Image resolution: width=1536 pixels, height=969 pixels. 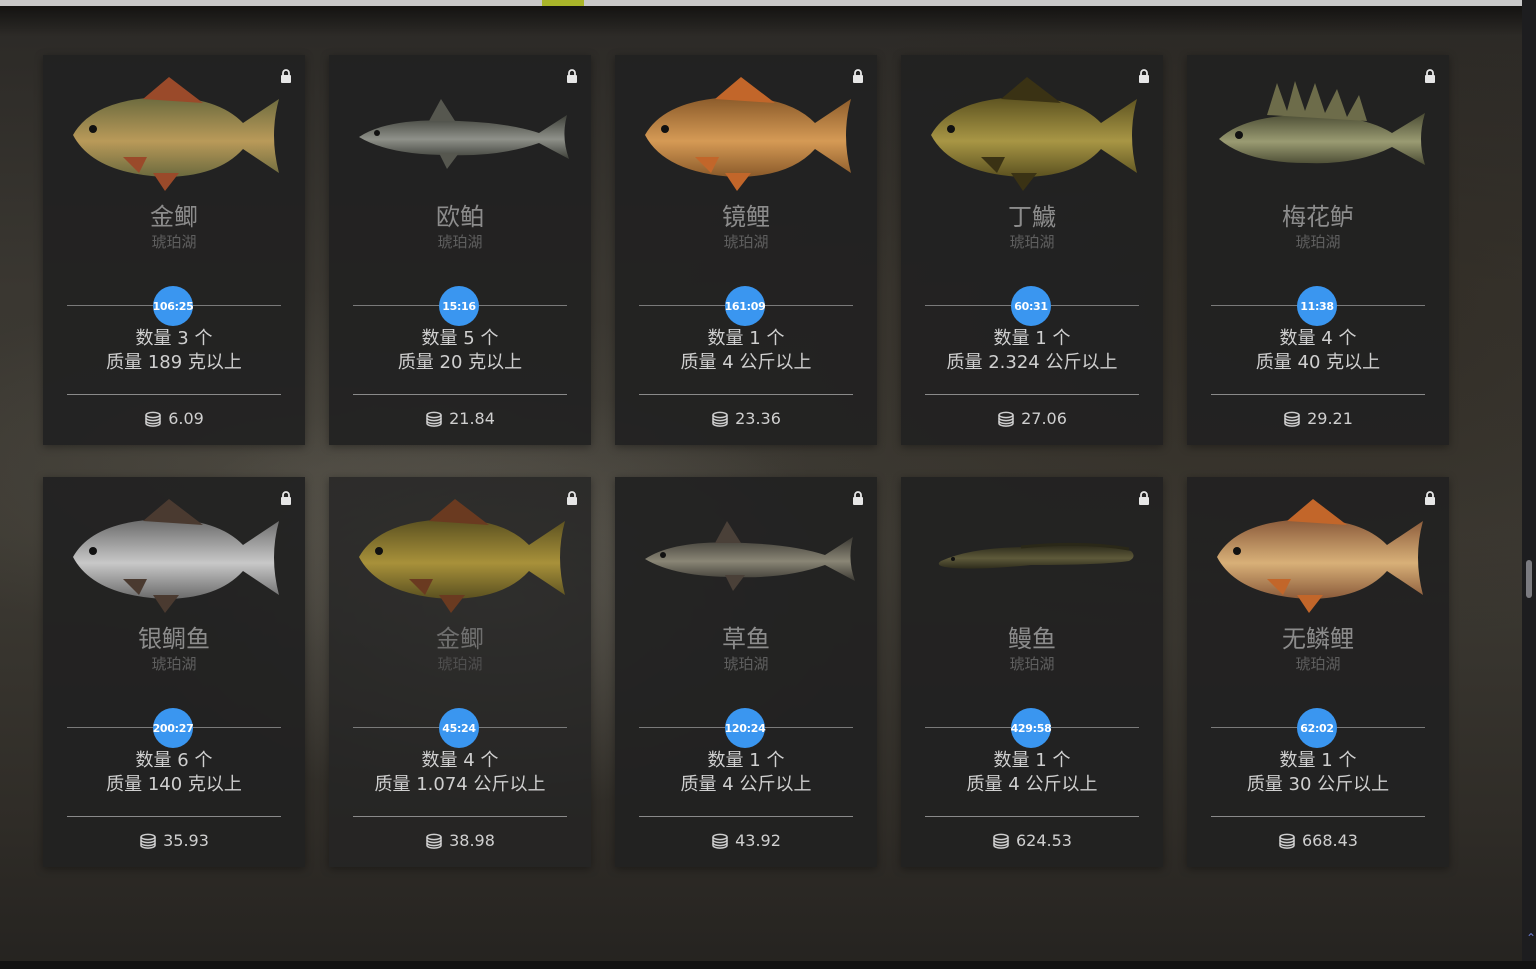 What do you see at coordinates (1318, 784) in the screenshot?
I see `required-weight: 质量 30 公斤以上` at bounding box center [1318, 784].